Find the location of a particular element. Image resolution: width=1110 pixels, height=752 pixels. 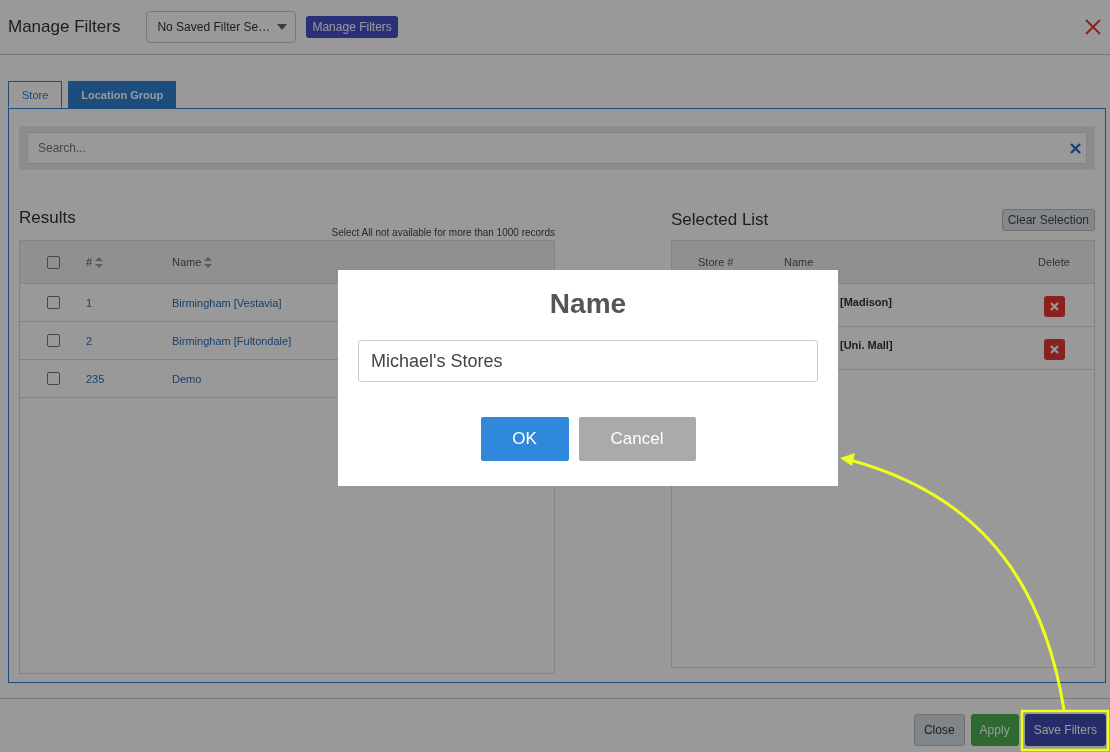

store-name: Birmingham [Fultondale] is located at coordinates (232, 340).